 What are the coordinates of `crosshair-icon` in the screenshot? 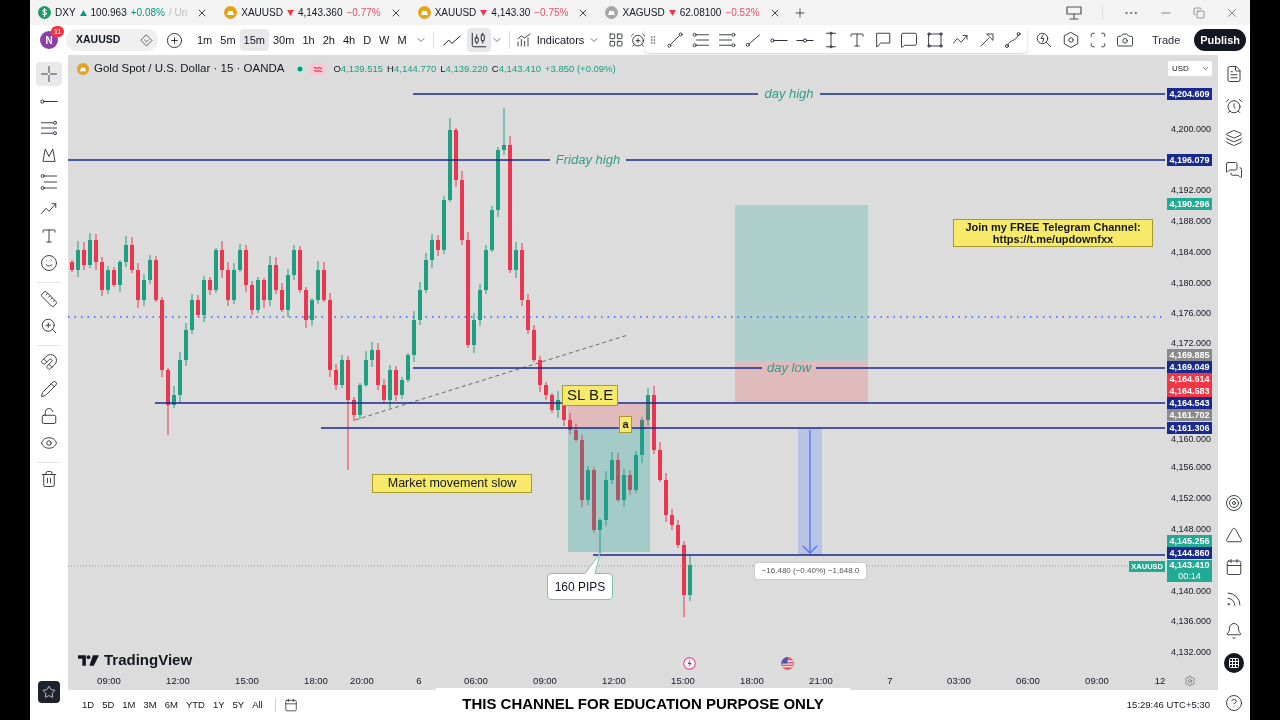 It's located at (49, 74).